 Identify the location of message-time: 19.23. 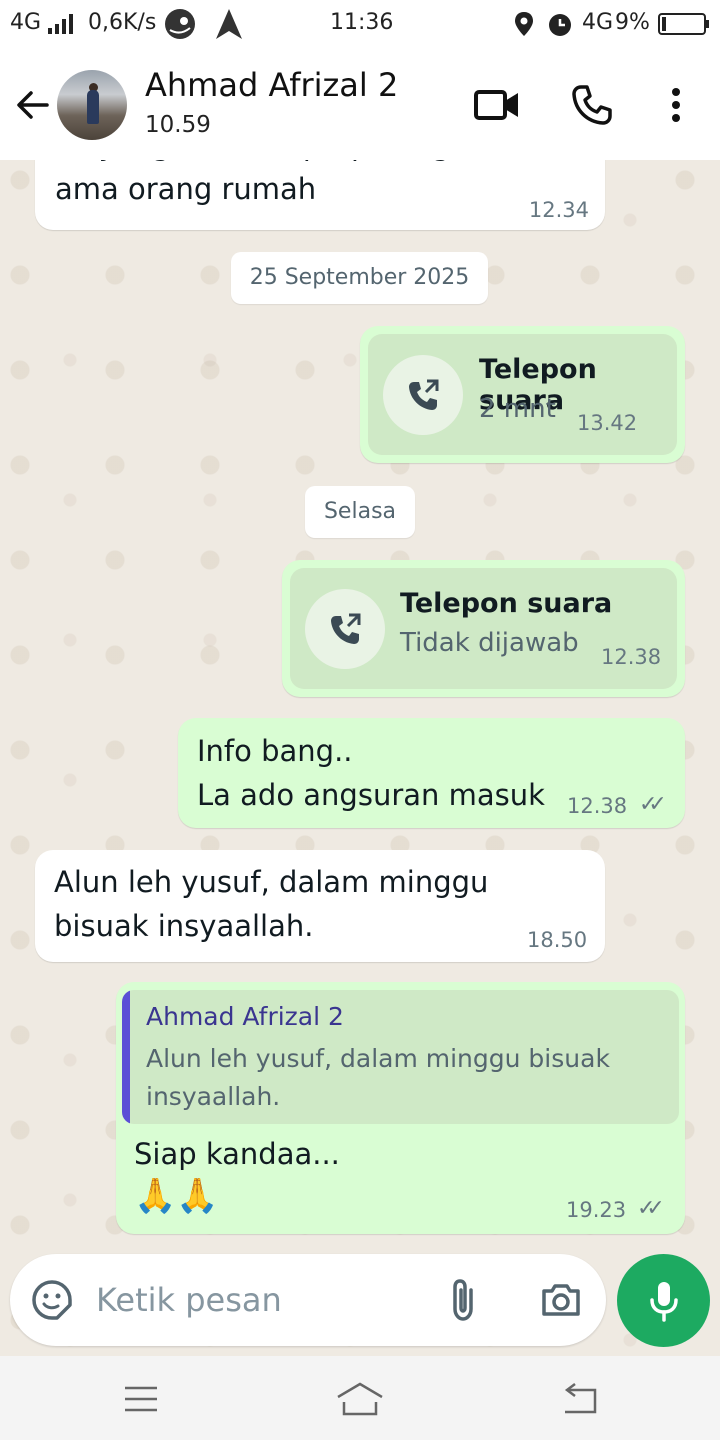
(596, 1210).